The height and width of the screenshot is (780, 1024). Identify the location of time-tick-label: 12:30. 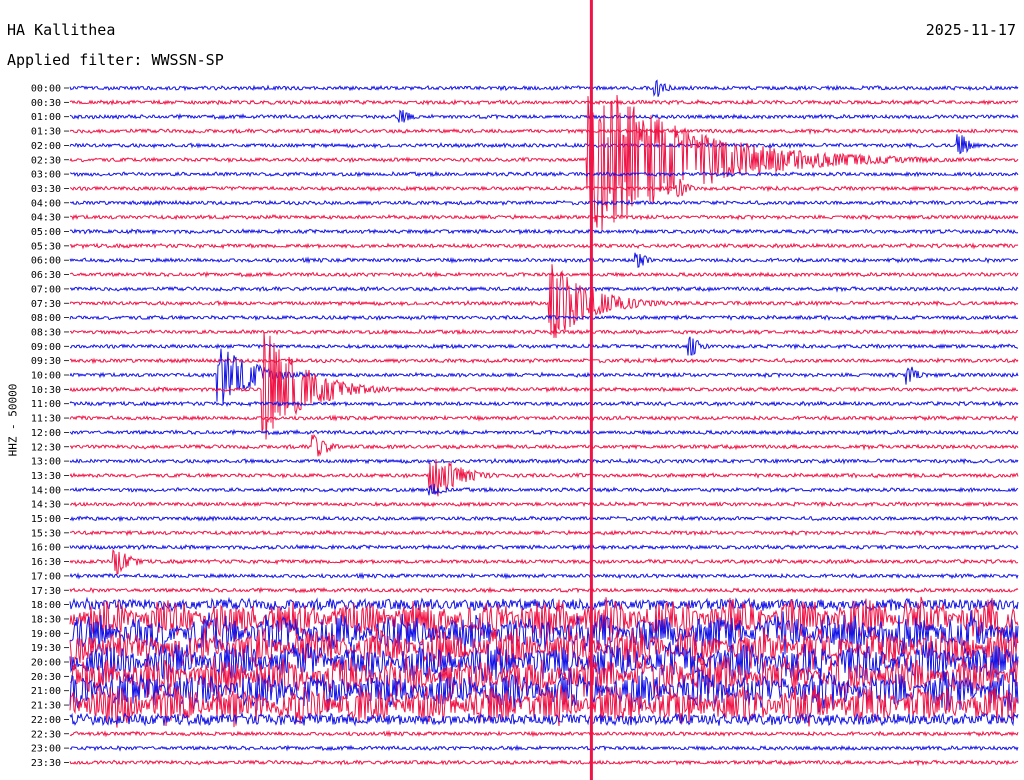
(46, 447).